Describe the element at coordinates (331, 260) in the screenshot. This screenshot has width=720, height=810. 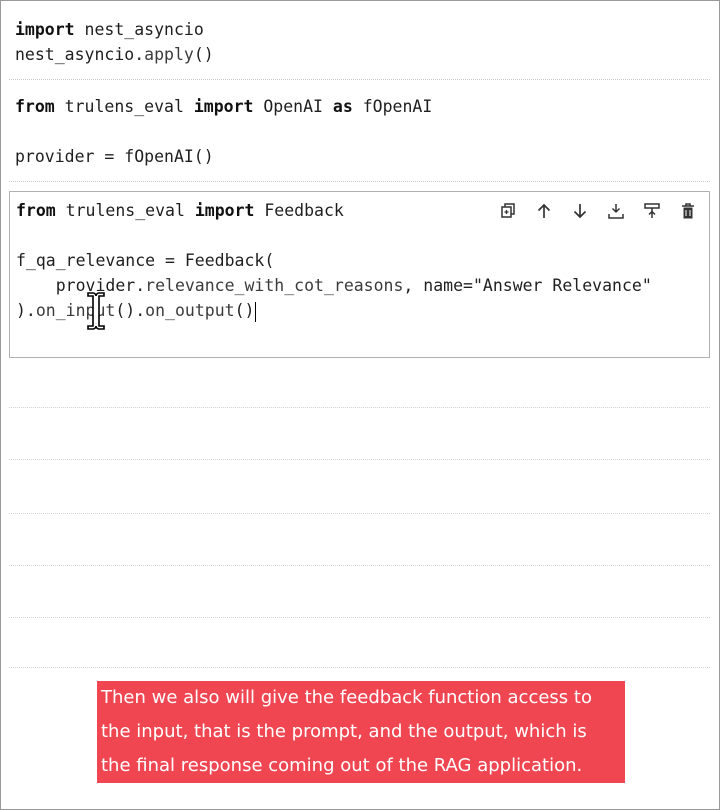
I see `code-line: f_qa_relevance = Feedback(` at that location.